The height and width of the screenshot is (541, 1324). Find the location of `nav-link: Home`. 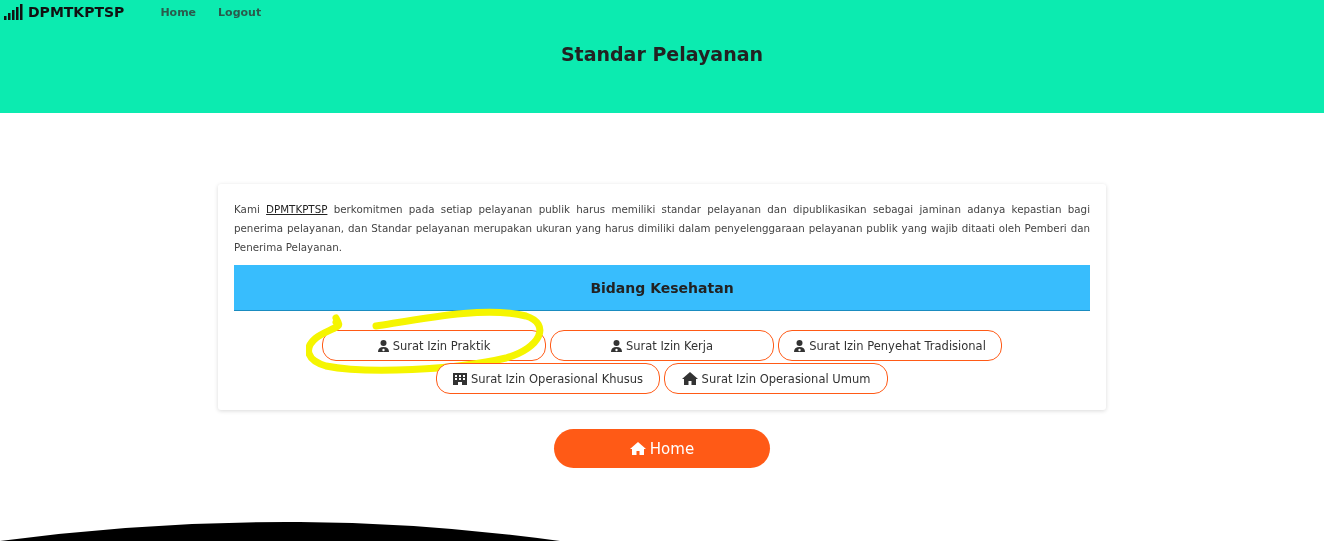

nav-link: Home is located at coordinates (178, 12).